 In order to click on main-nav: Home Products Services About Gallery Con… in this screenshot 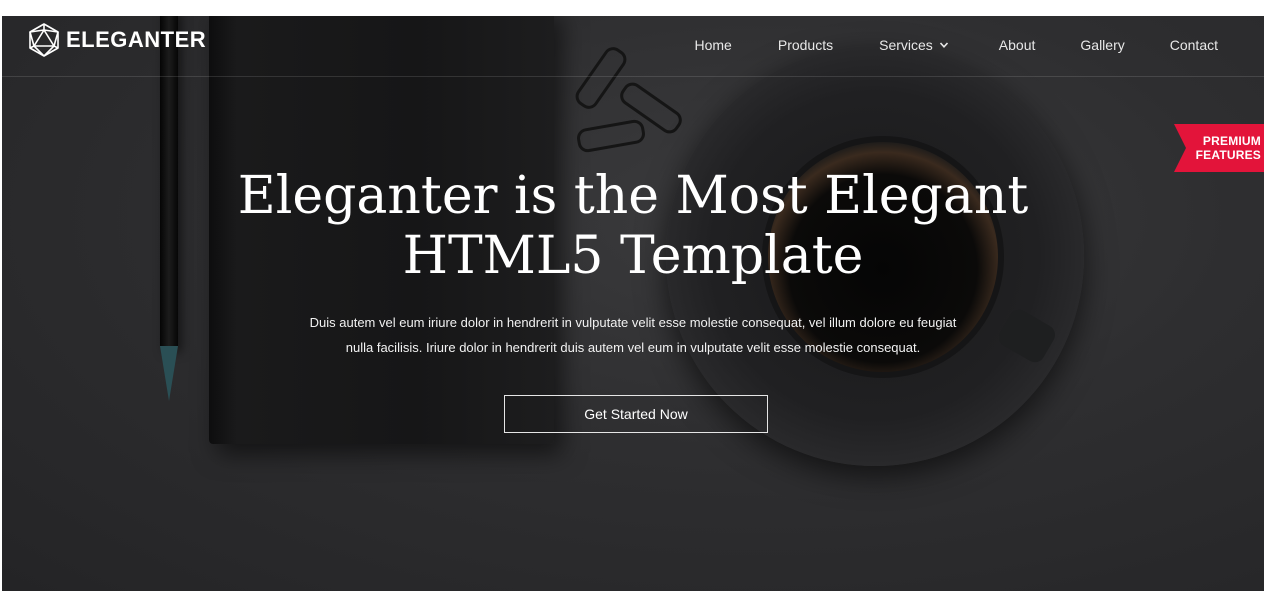, I will do `click(979, 45)`.